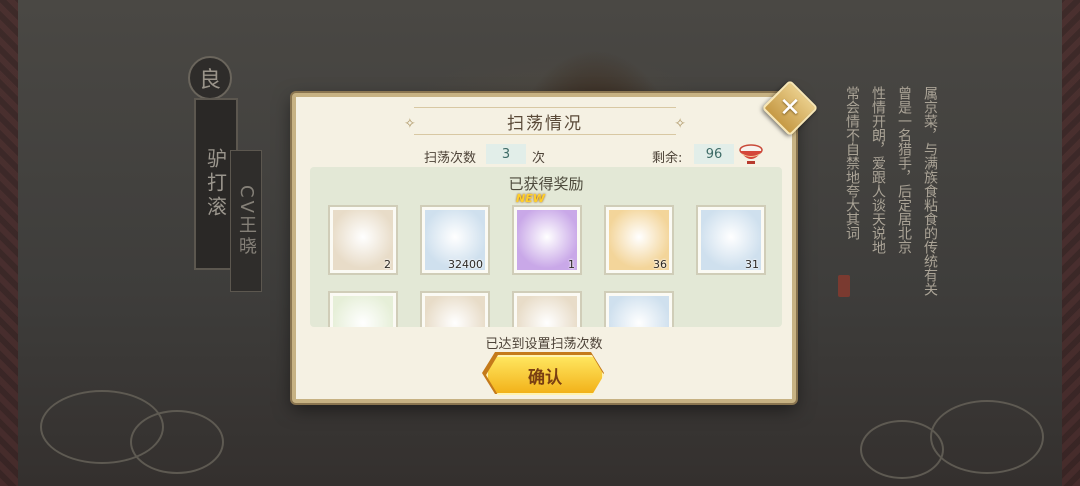 The width and height of the screenshot is (1080, 486). I want to click on straw-hat-character-fragment-icon, so click(639, 311).